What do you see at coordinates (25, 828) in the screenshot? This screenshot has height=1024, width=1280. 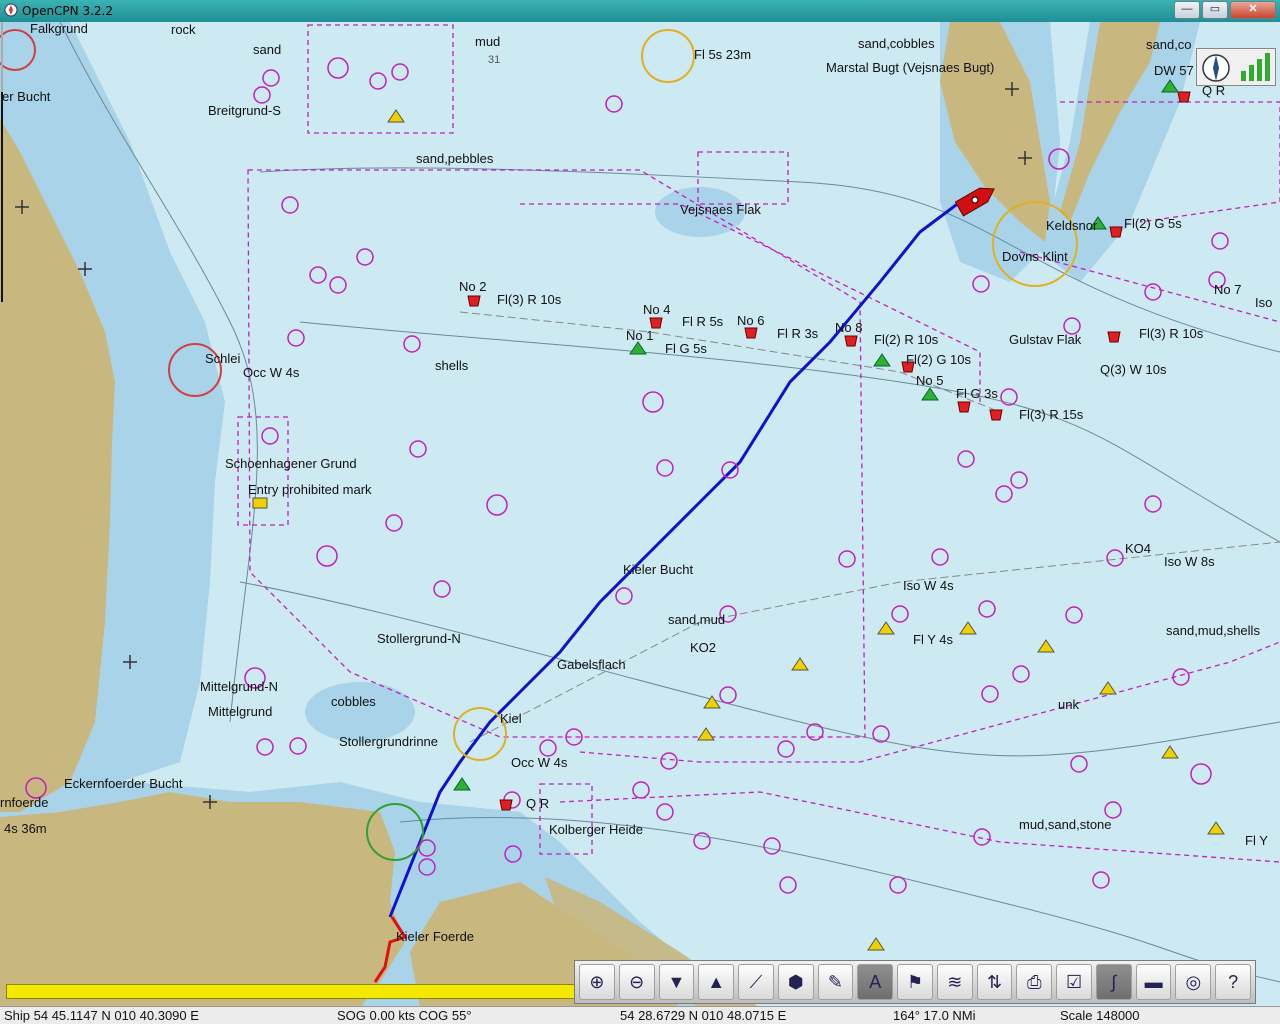 I see `chart-label: 4s 36m` at bounding box center [25, 828].